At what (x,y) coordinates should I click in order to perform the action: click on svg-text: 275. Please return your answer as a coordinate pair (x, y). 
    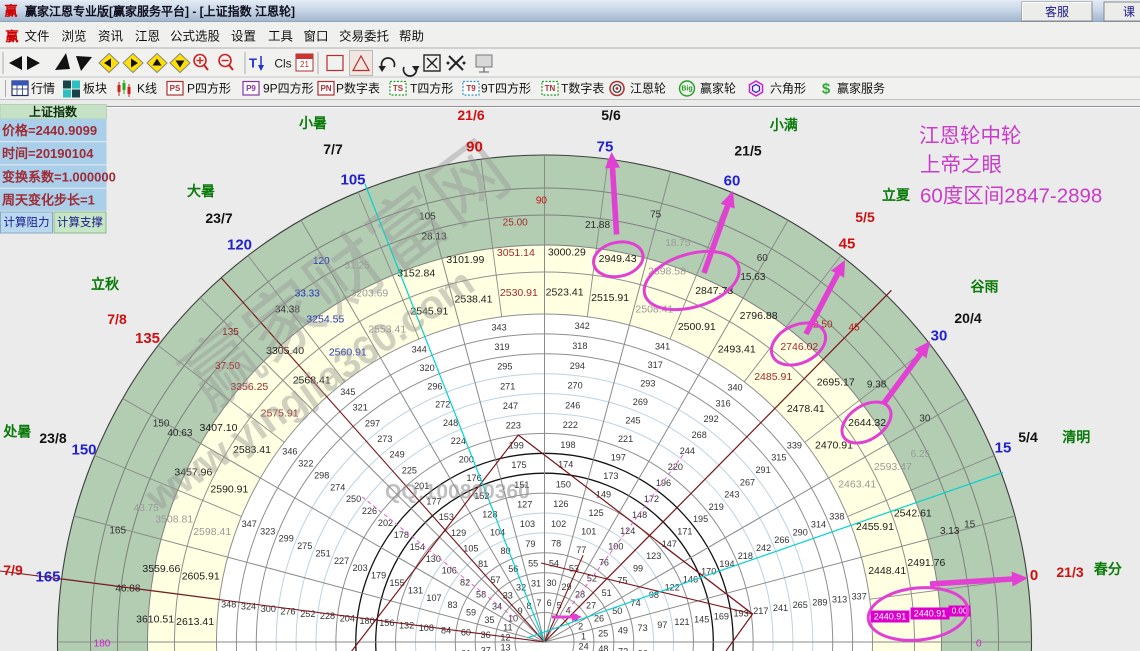
    Looking at the image, I should click on (304, 546).